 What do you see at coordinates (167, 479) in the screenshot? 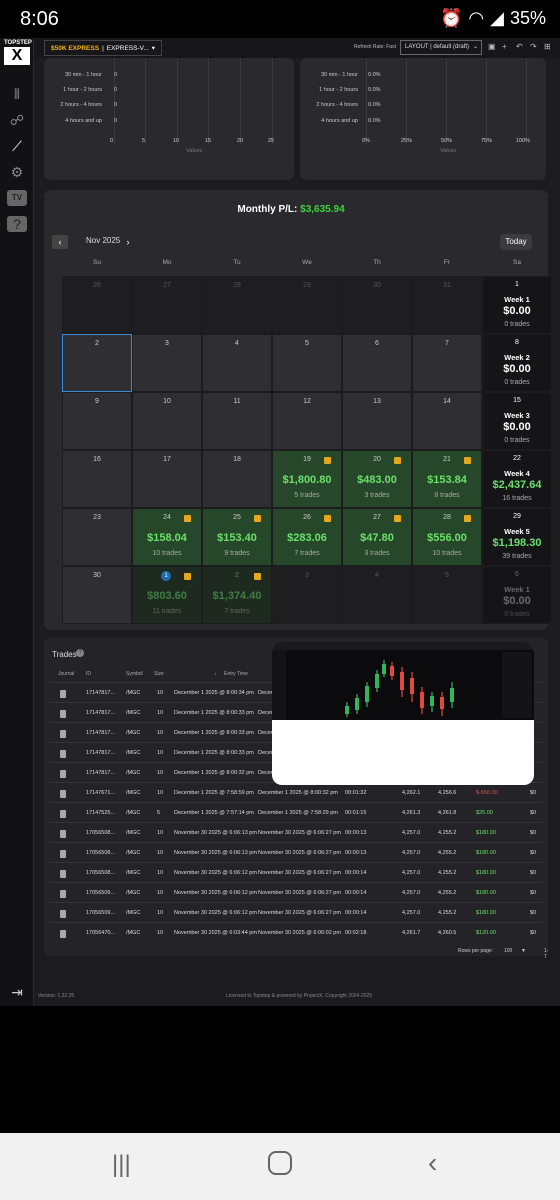
I see `calendar-day: 17` at bounding box center [167, 479].